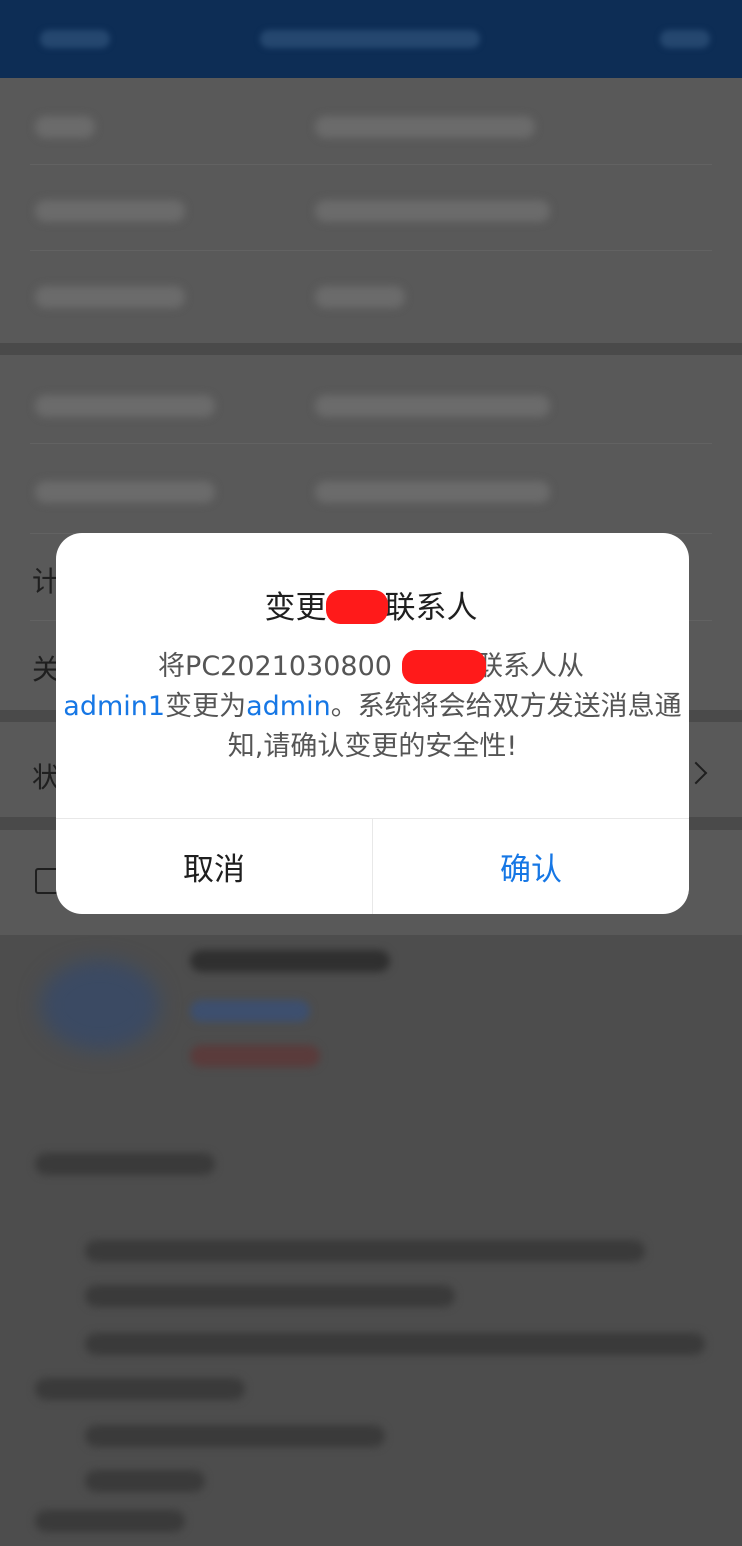 Image resolution: width=742 pixels, height=1546 pixels. Describe the element at coordinates (288, 706) in the screenshot. I see `to-user: admin` at that location.